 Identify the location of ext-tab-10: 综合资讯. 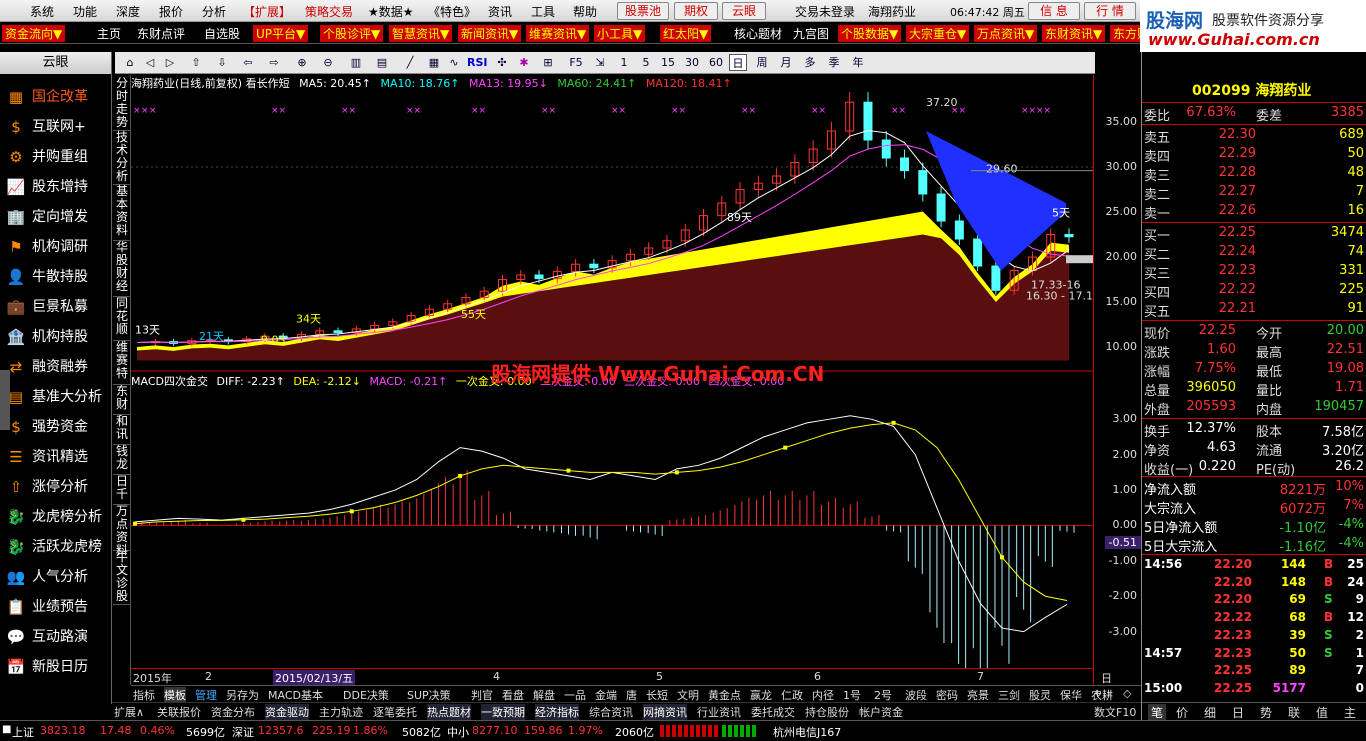
(611, 712).